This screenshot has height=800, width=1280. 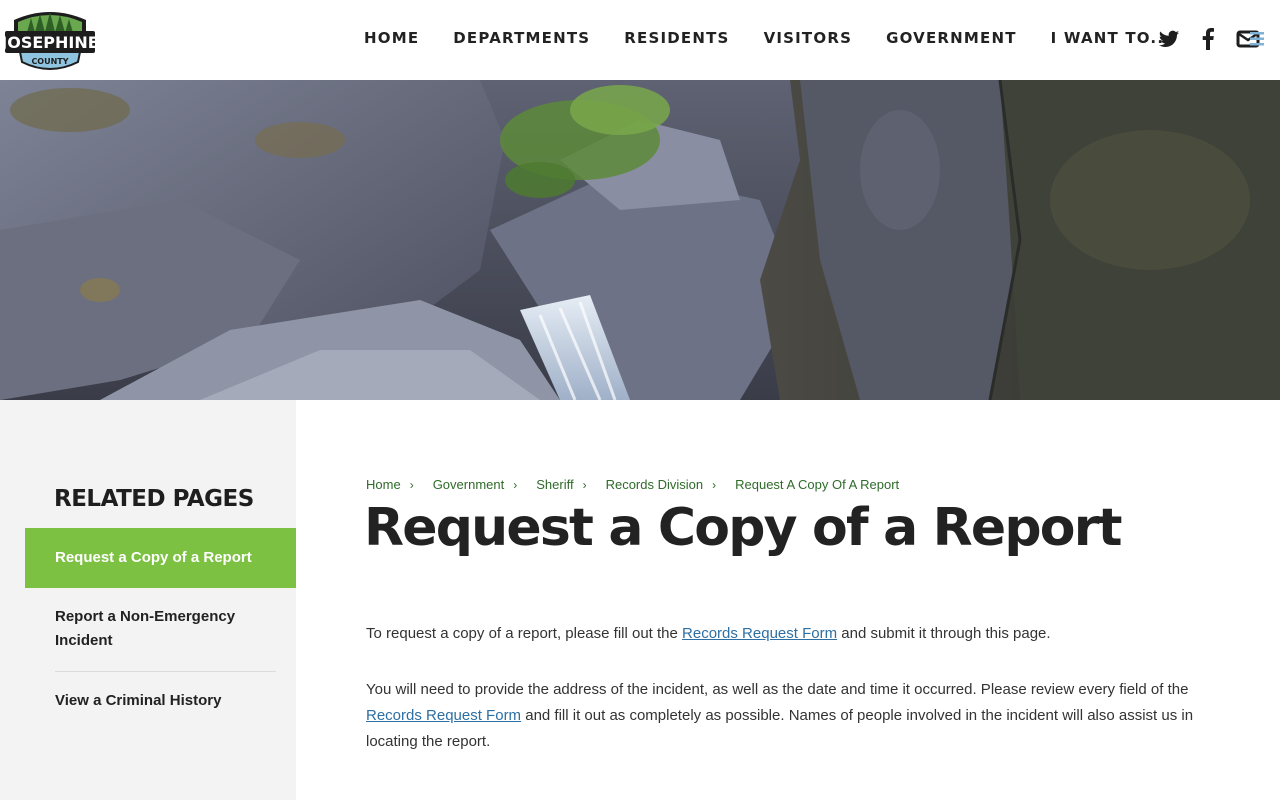 What do you see at coordinates (469, 484) in the screenshot?
I see `breadcrumb-government: Government` at bounding box center [469, 484].